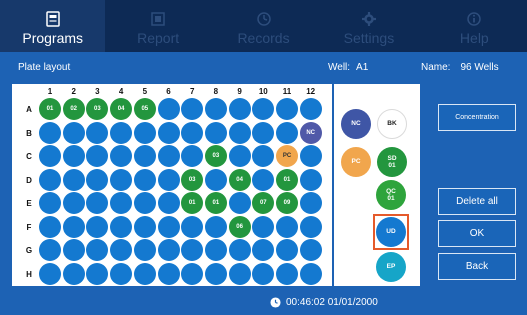 This screenshot has width=527, height=315. Describe the element at coordinates (392, 162) in the screenshot. I see `type-sd-button: SD 01` at that location.